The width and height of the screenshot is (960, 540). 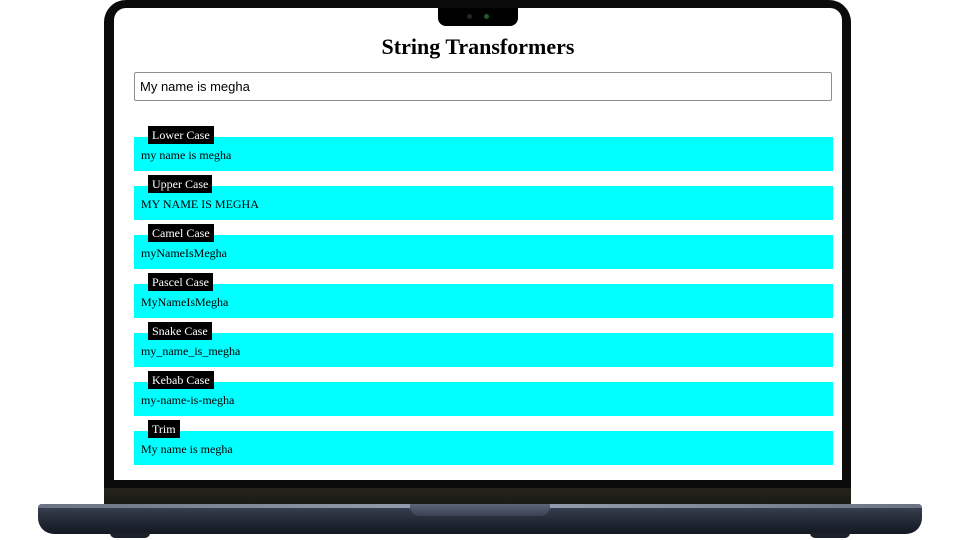 I want to click on result-kebab-case: Kebab Case my-name-is-megha, so click(x=483, y=393).